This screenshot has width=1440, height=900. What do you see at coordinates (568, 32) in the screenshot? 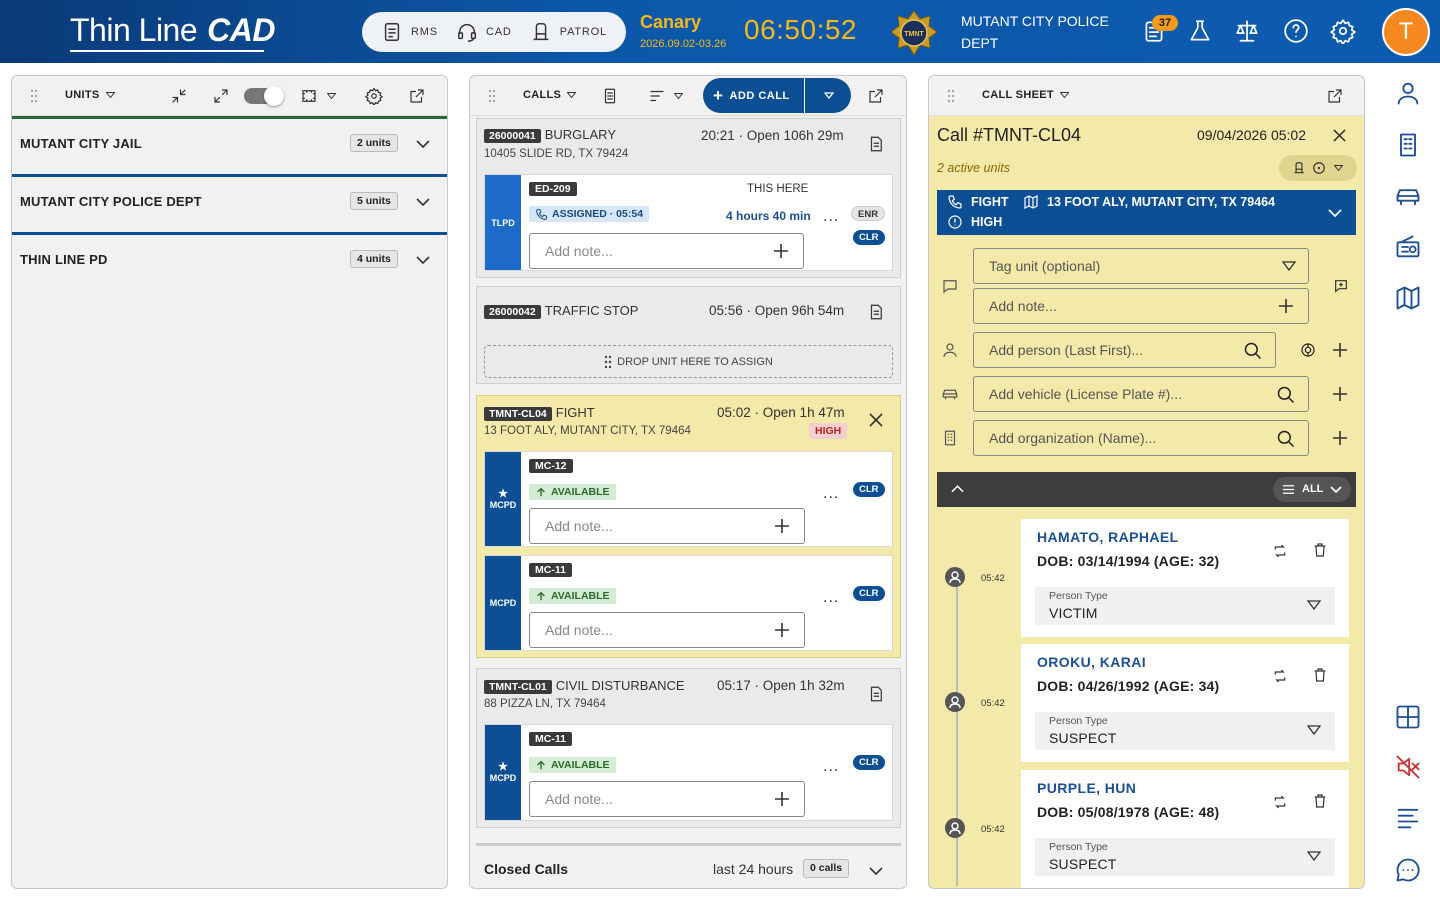
I see `mode-patrol: PATROL` at bounding box center [568, 32].